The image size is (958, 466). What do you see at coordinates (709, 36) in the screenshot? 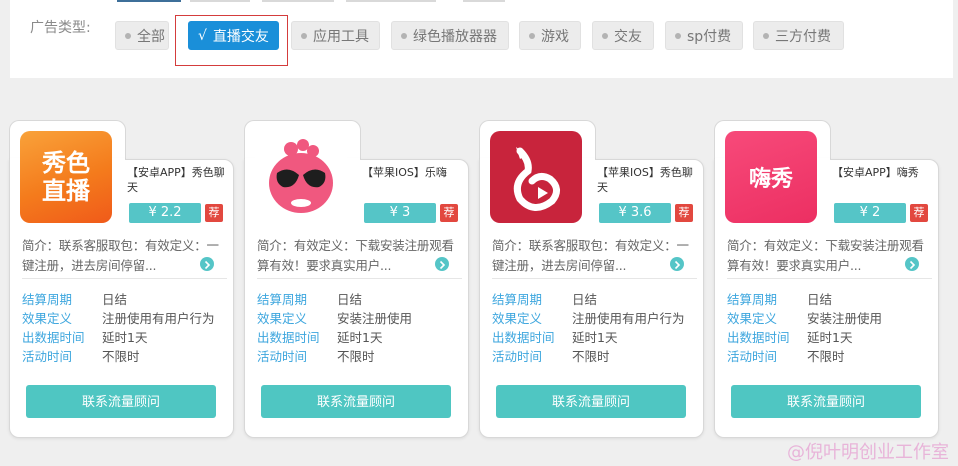
I see `filter-option-label: sp付费` at bounding box center [709, 36].